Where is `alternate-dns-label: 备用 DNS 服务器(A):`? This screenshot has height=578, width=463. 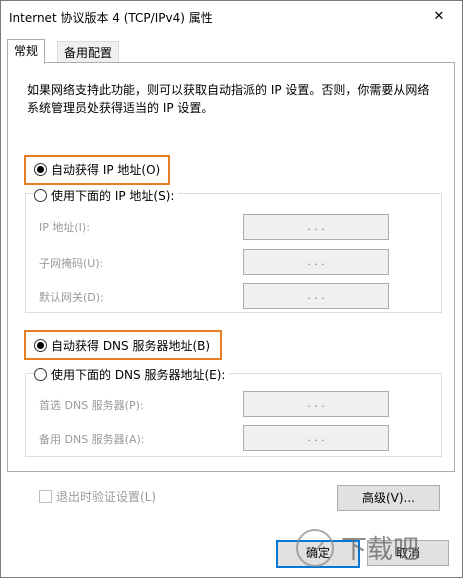
alternate-dns-label: 备用 DNS 服务器(A): is located at coordinates (92, 439).